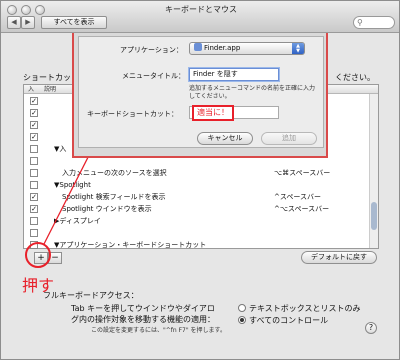 The height and width of the screenshot is (360, 400). What do you see at coordinates (198, 47) in the screenshot?
I see `finder-icon` at bounding box center [198, 47].